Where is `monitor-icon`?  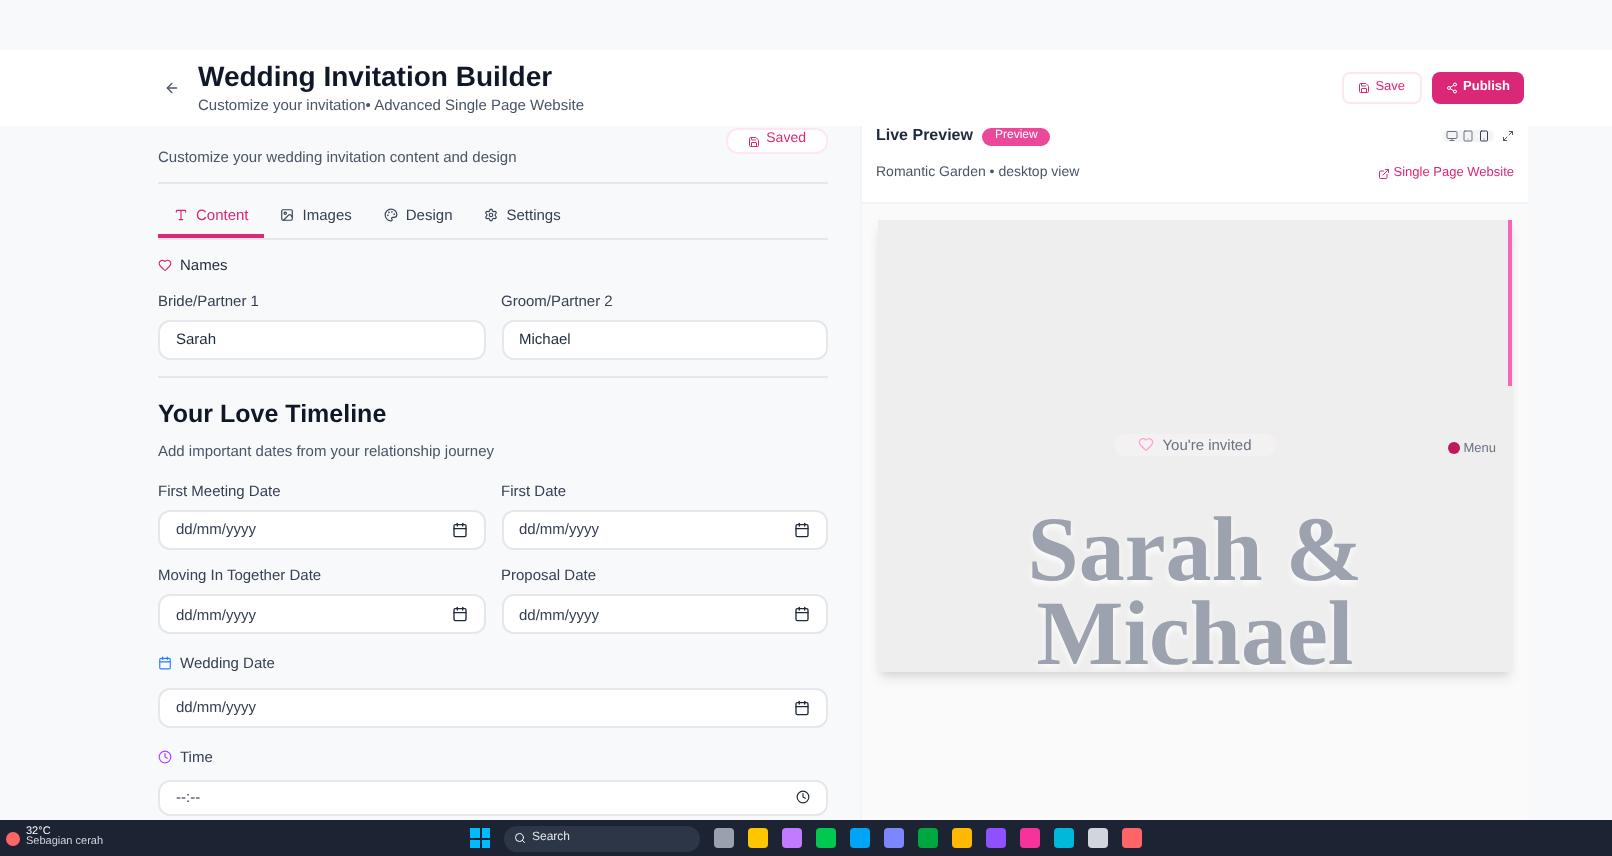 monitor-icon is located at coordinates (1452, 136).